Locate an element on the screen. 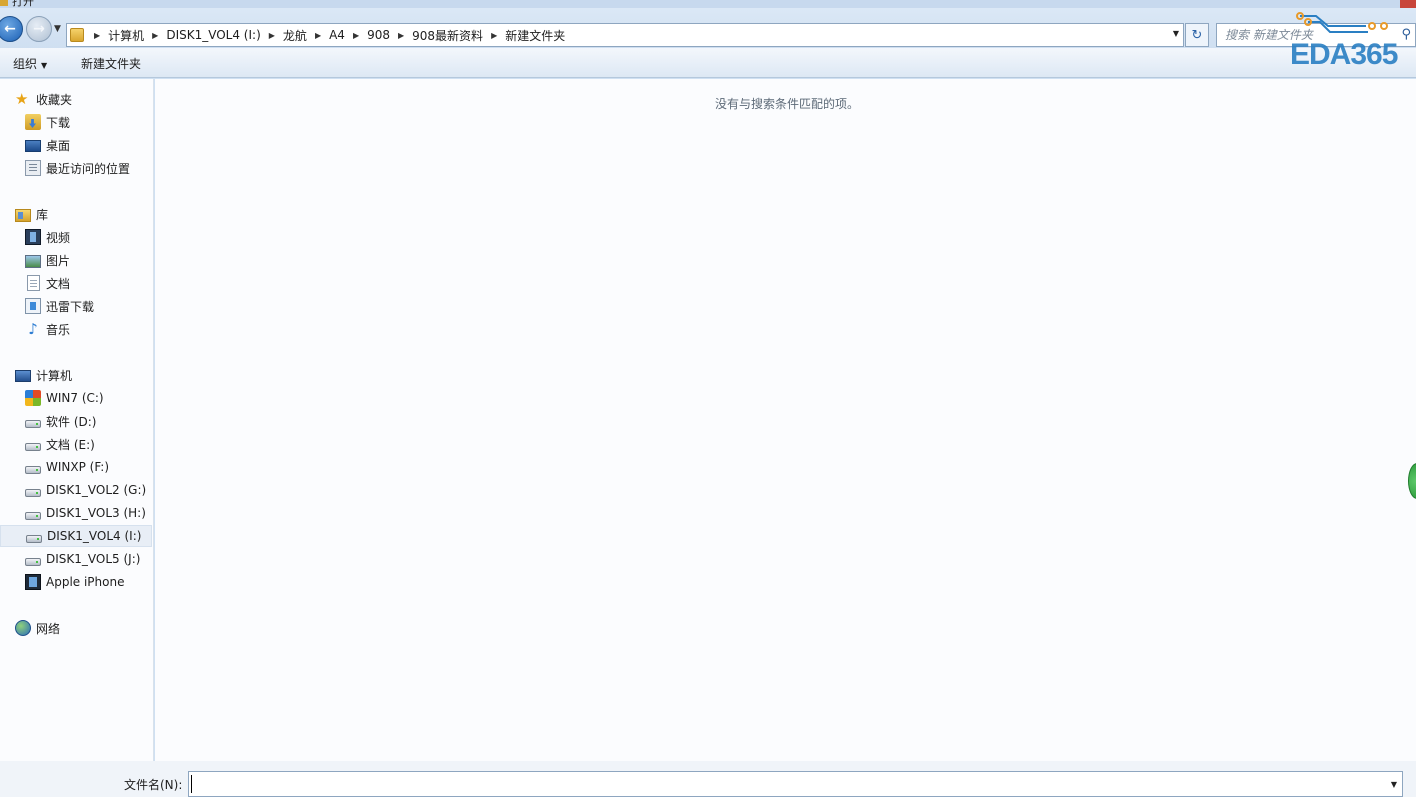 The width and height of the screenshot is (1416, 797). nav-label: DISK1_VOL2 (G:) is located at coordinates (96, 490).